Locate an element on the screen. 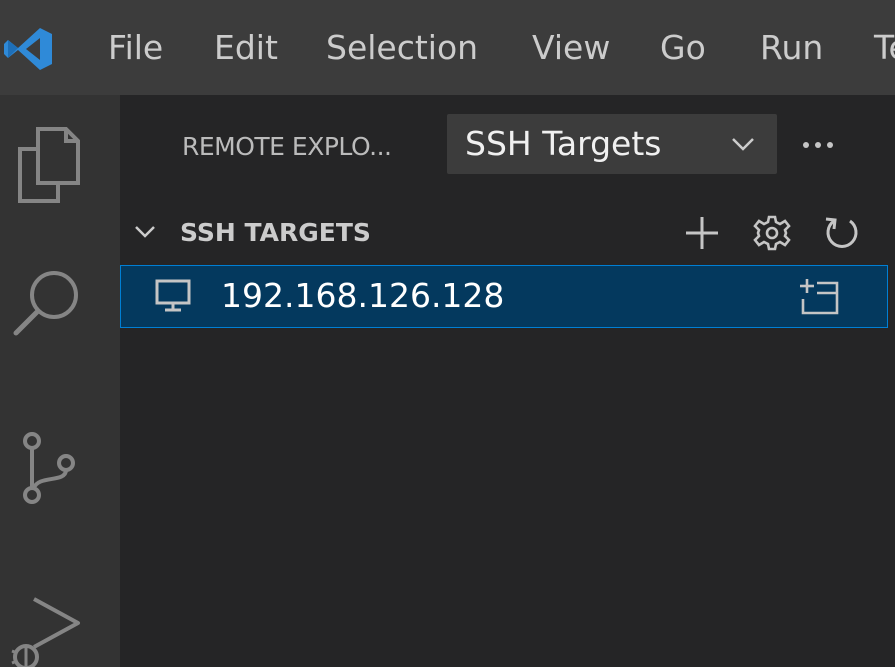  more-actions-button is located at coordinates (820, 145).